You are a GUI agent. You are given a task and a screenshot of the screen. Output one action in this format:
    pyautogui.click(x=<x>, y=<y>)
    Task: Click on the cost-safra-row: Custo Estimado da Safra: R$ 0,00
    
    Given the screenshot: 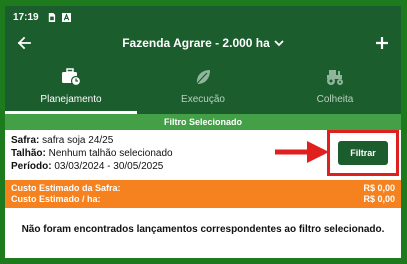 What is the action you would take?
    pyautogui.click(x=203, y=188)
    